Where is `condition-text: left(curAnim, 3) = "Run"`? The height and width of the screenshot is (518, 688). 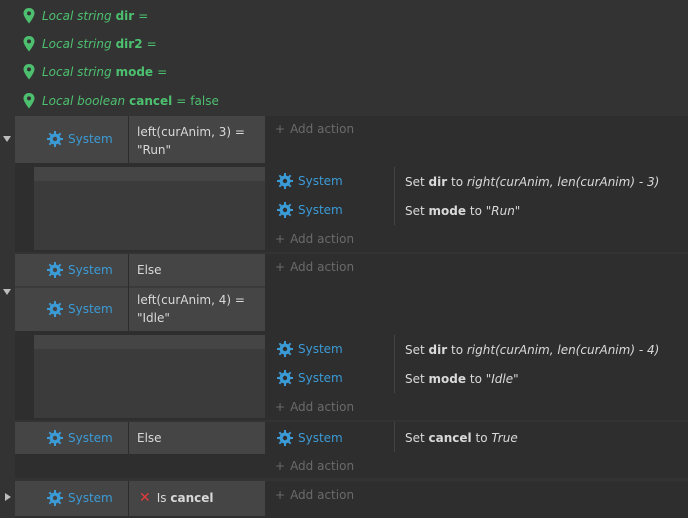
condition-text: left(curAnim, 3) = "Run" is located at coordinates (191, 141).